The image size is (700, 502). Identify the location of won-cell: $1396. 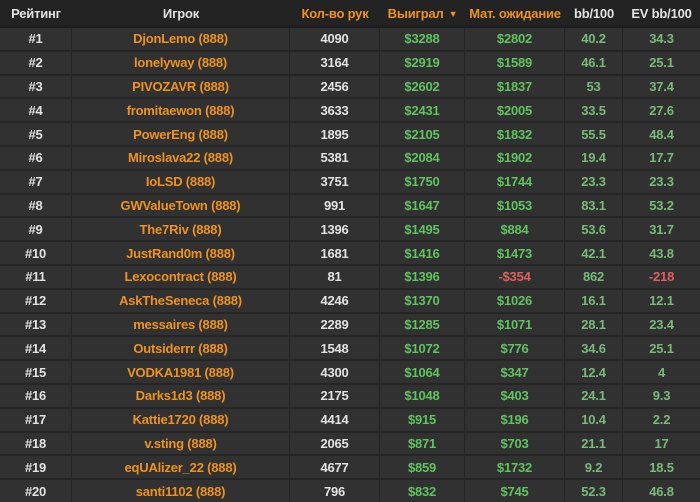
(422, 276).